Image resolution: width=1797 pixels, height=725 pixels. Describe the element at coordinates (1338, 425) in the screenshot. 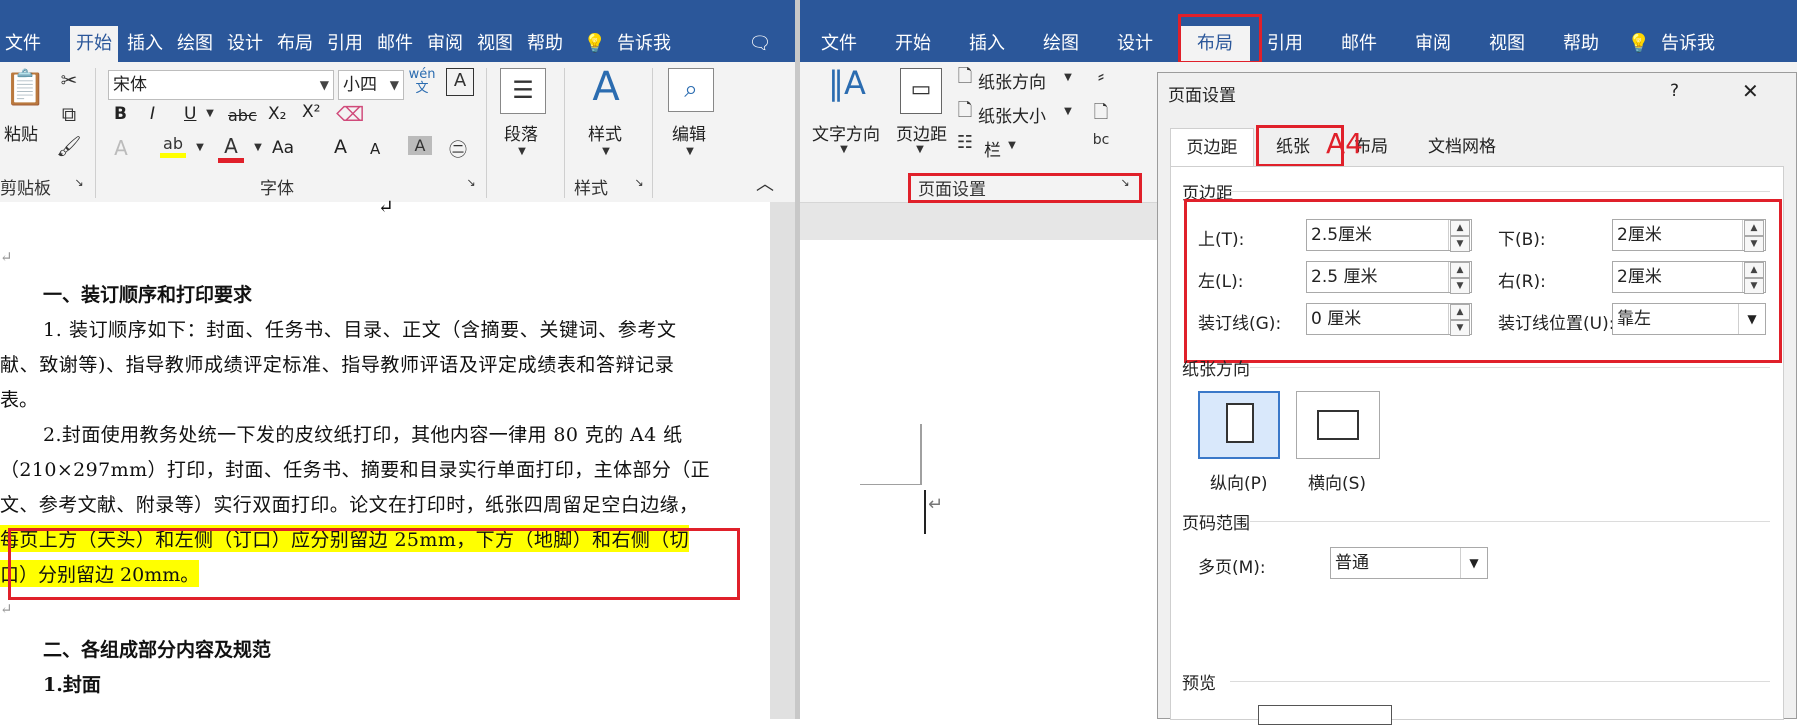

I see `landscape-option` at that location.